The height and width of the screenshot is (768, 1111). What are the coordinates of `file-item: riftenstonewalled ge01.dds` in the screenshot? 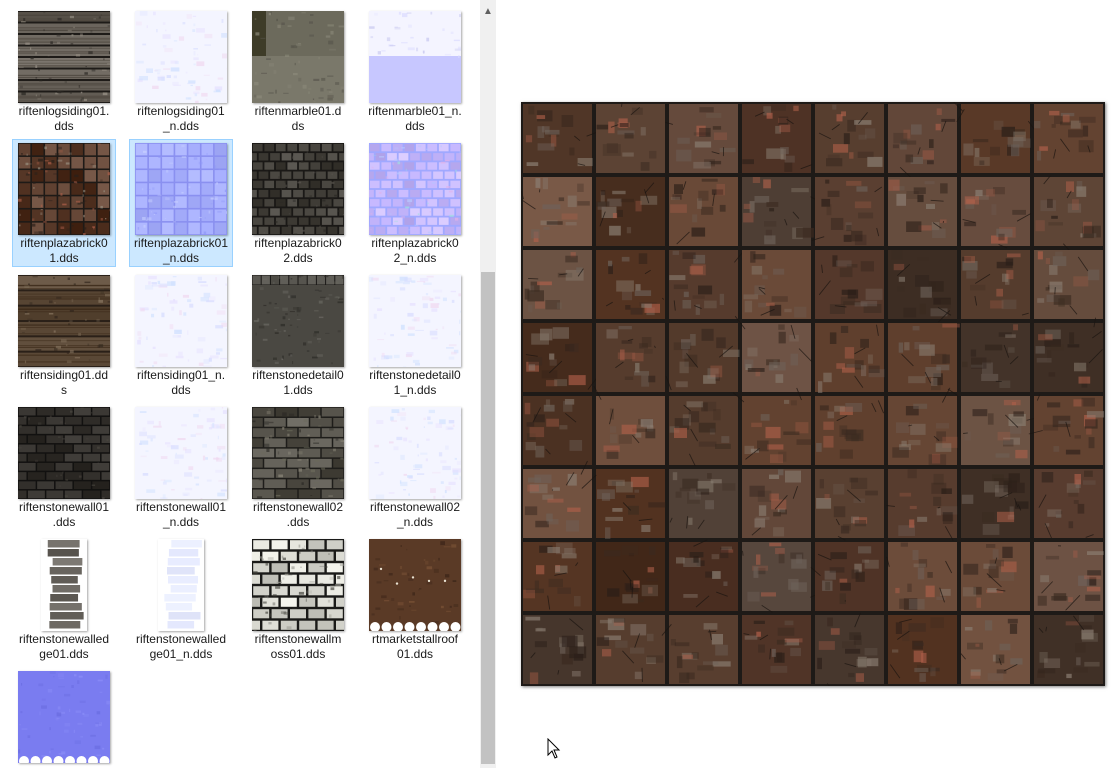 It's located at (64, 599).